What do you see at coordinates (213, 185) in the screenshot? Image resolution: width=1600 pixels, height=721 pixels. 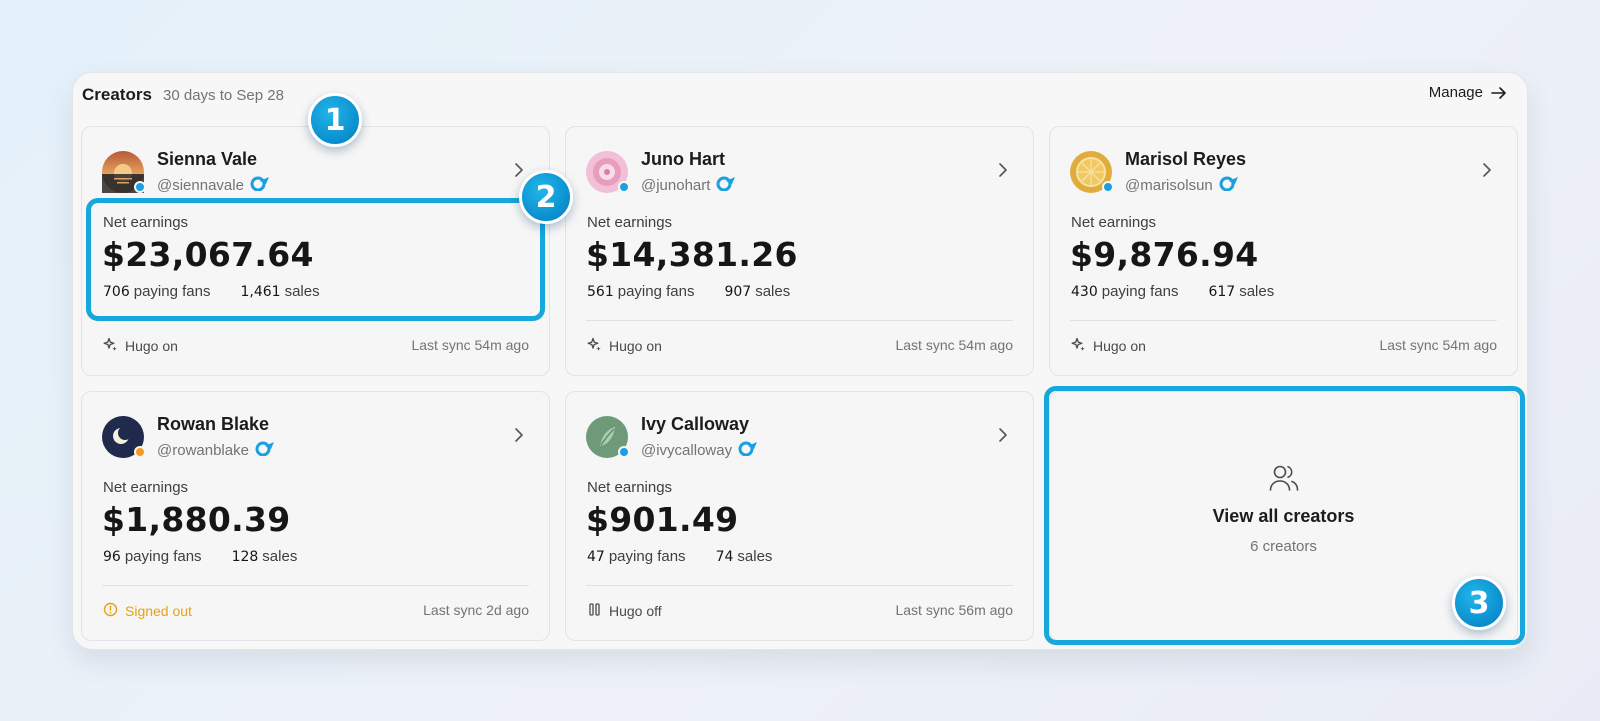 I see `creator-handle: @siennavale` at bounding box center [213, 185].